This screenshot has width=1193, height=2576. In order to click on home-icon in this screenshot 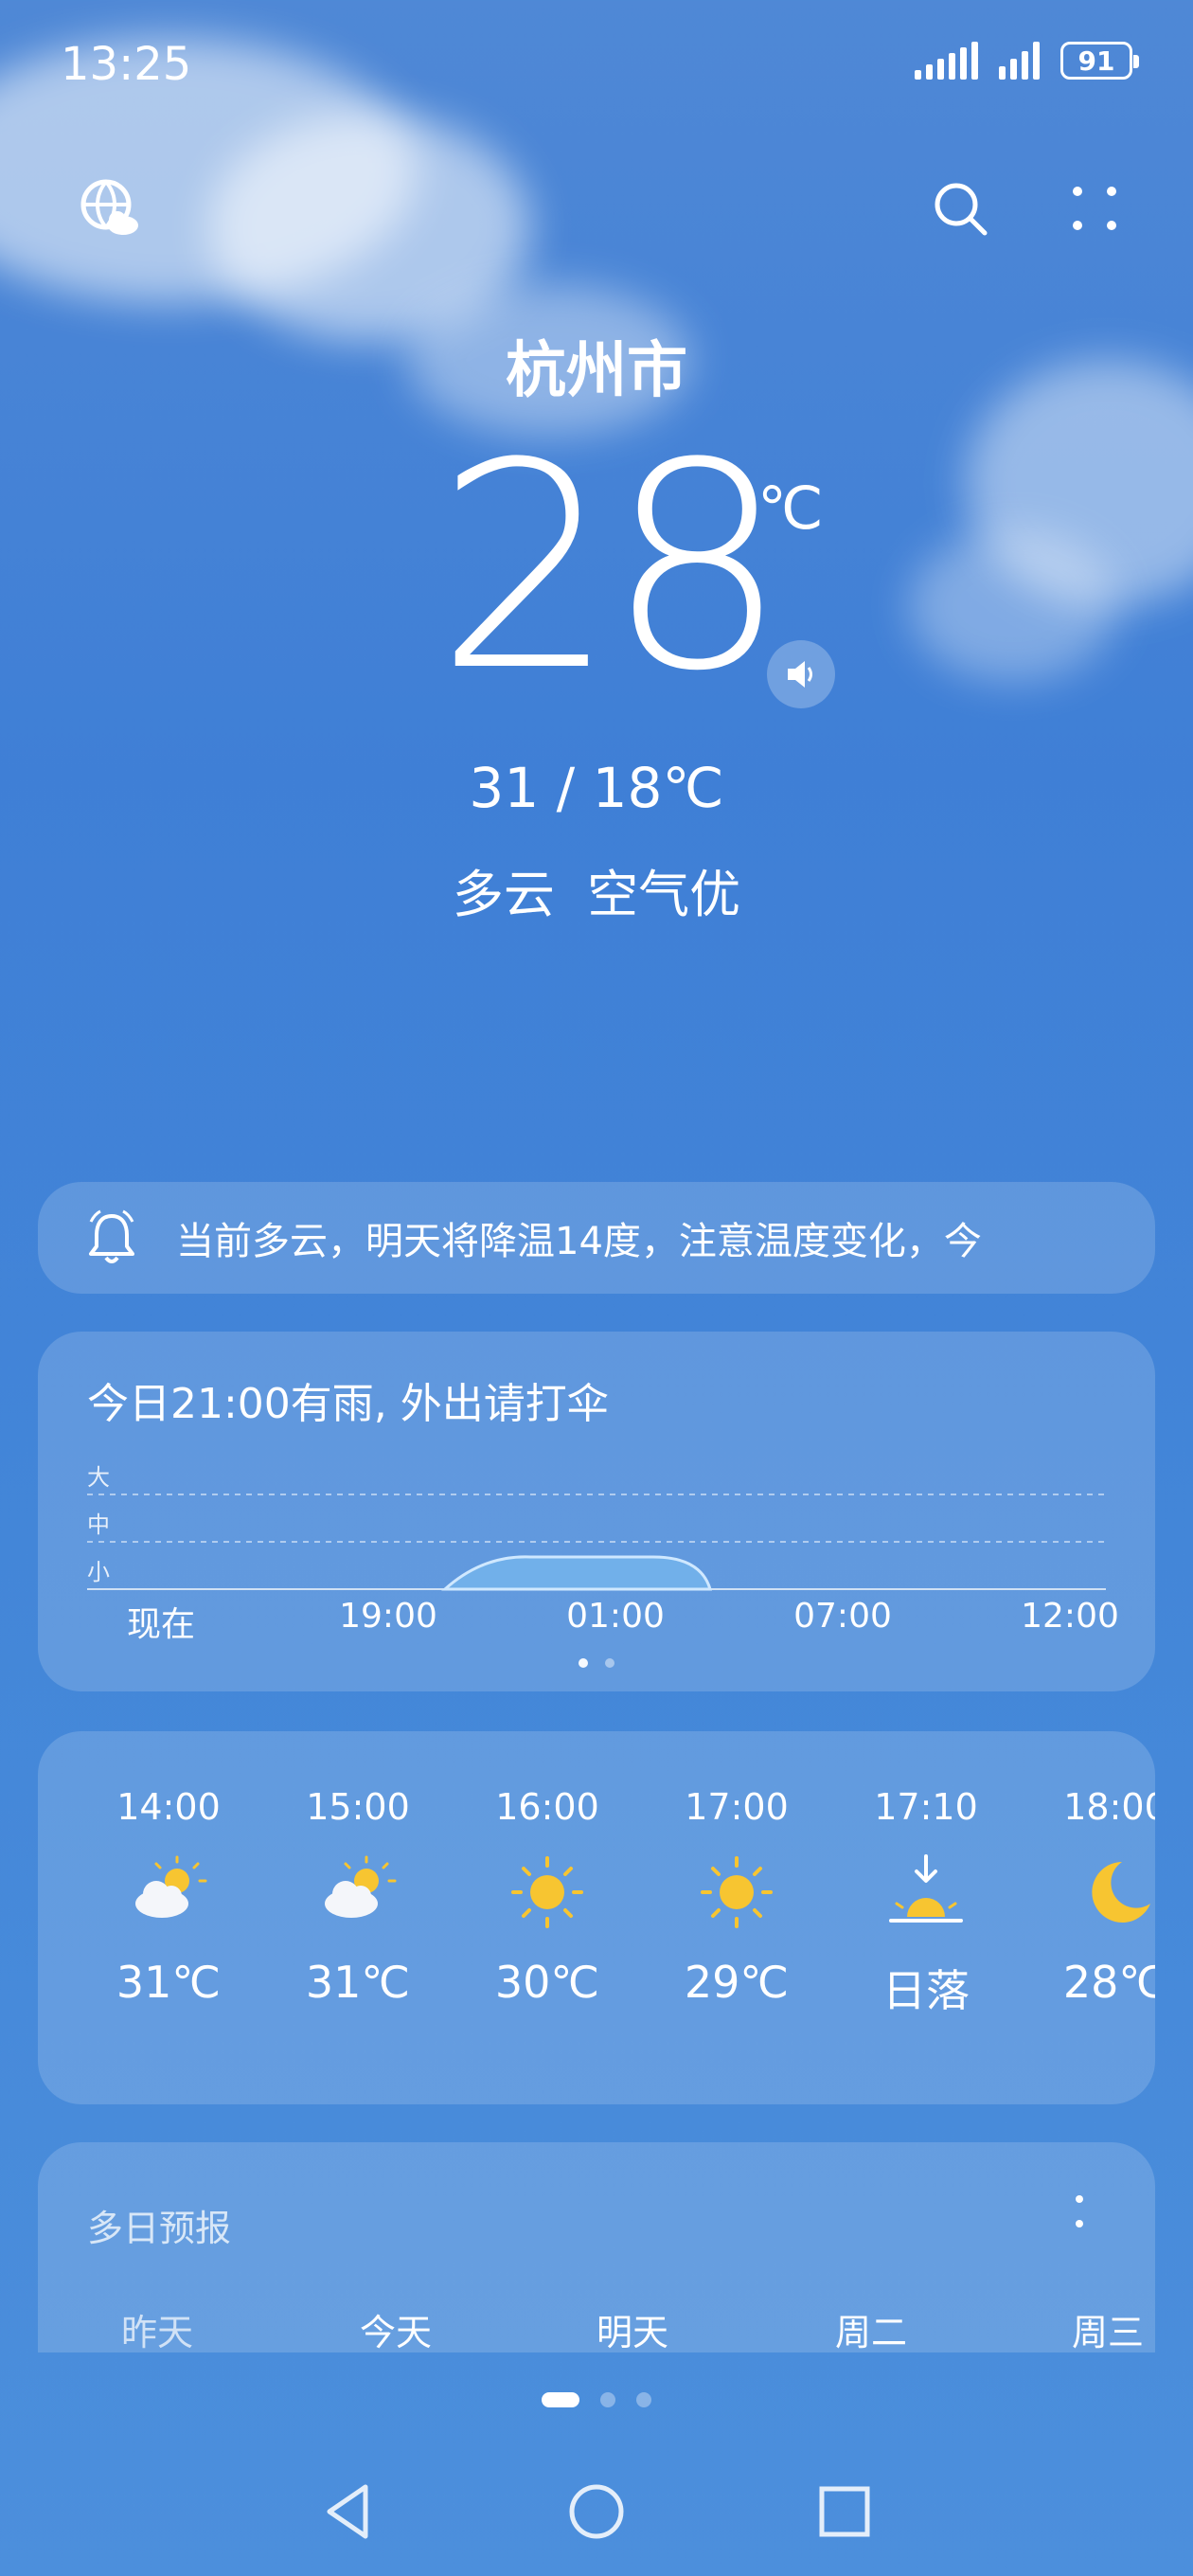, I will do `click(596, 2511)`.